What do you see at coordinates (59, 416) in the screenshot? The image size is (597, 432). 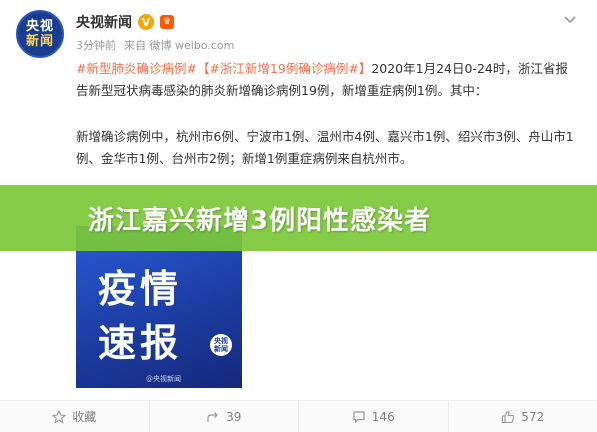 I see `star-icon` at bounding box center [59, 416].